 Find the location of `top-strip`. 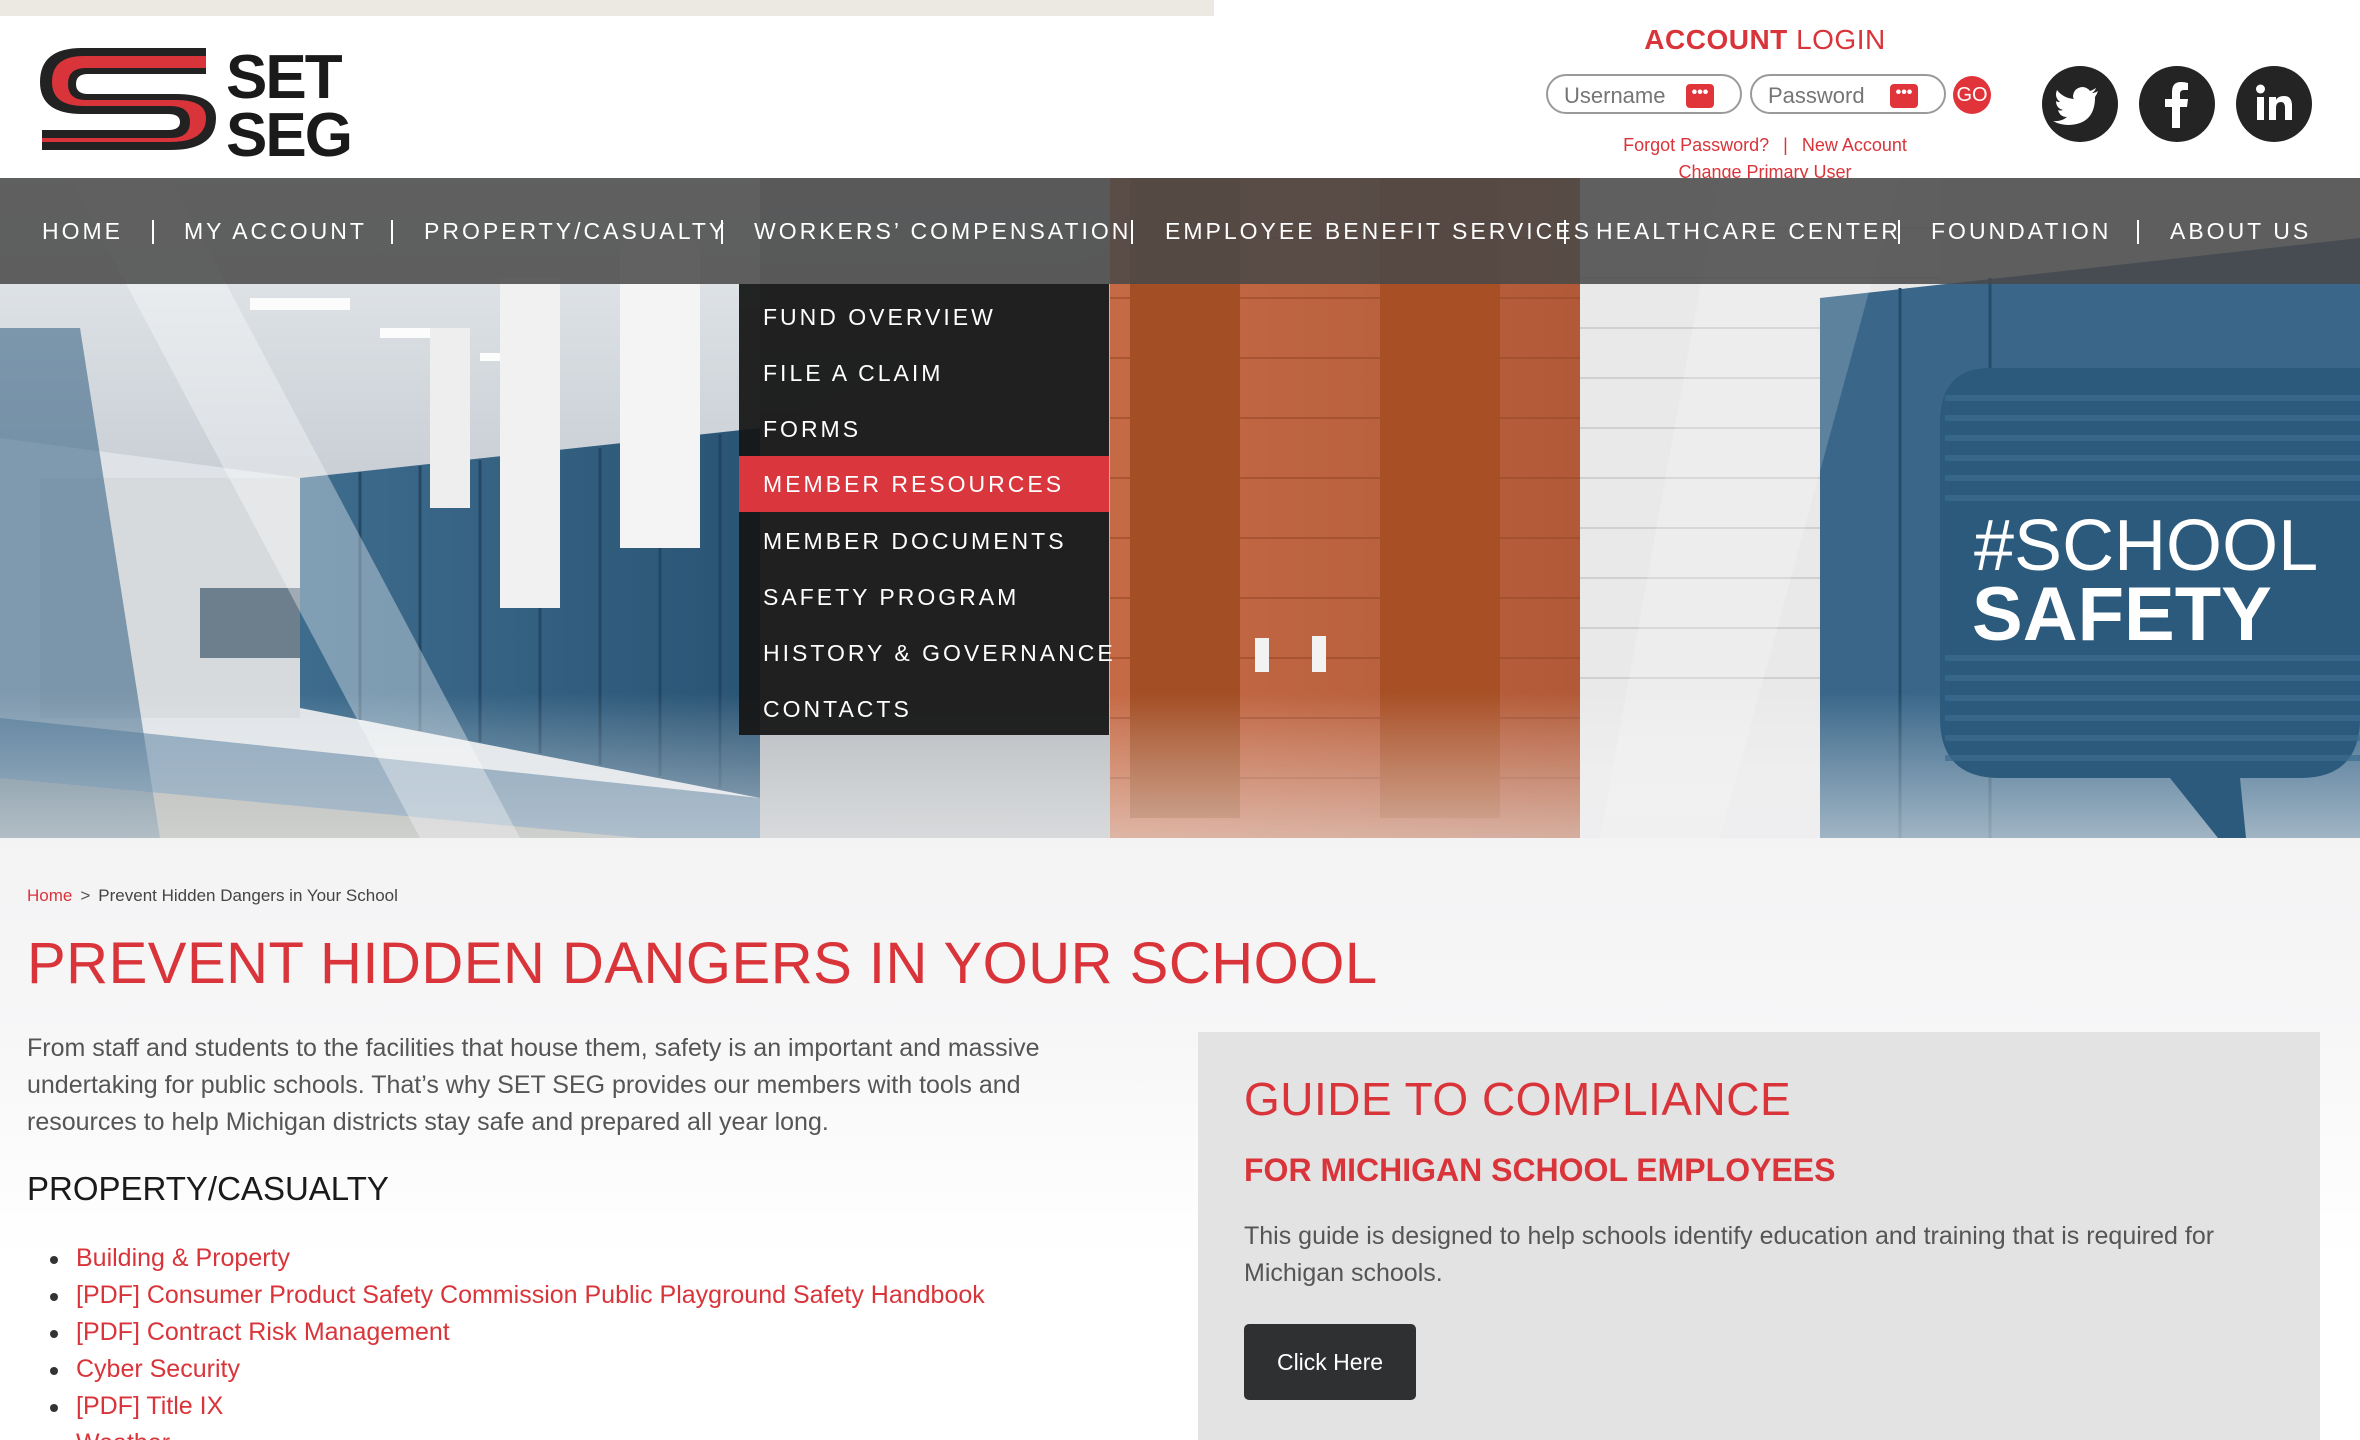

top-strip is located at coordinates (607, 8).